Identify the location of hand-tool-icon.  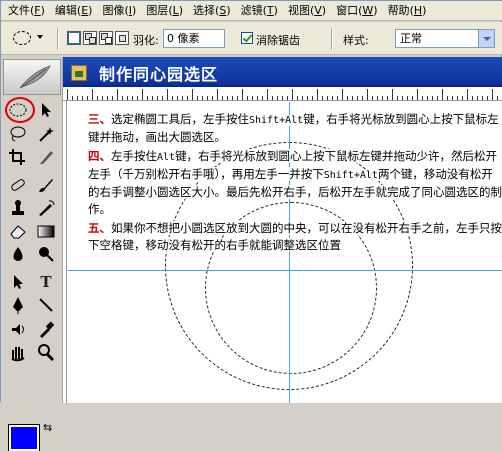
(18, 352).